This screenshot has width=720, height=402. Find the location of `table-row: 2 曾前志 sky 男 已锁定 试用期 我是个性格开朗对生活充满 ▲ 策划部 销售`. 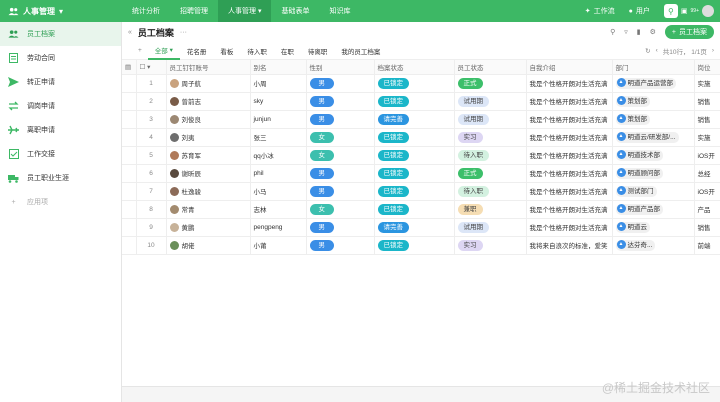

table-row: 2 曾前志 sky 男 已锁定 试用期 我是个性格开朗对生活充满 ▲ 策划部 销售 is located at coordinates (421, 101).